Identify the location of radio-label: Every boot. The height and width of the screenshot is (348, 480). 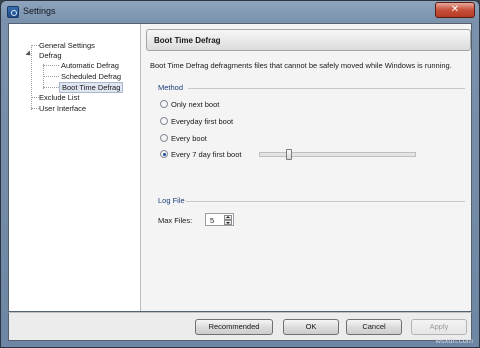
(189, 138).